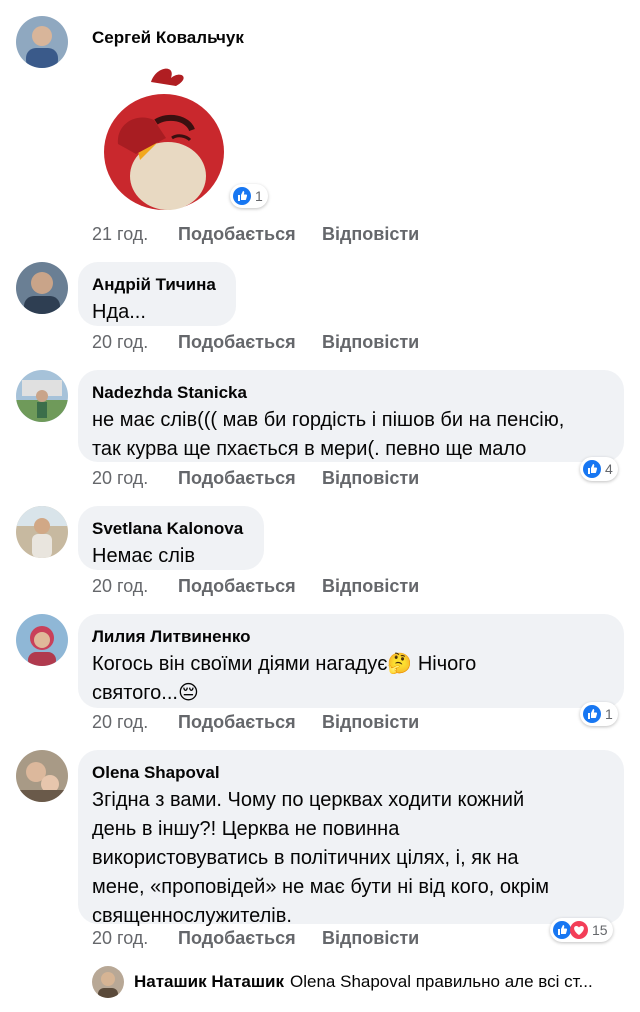  I want to click on reaction-count: 4, so click(599, 469).